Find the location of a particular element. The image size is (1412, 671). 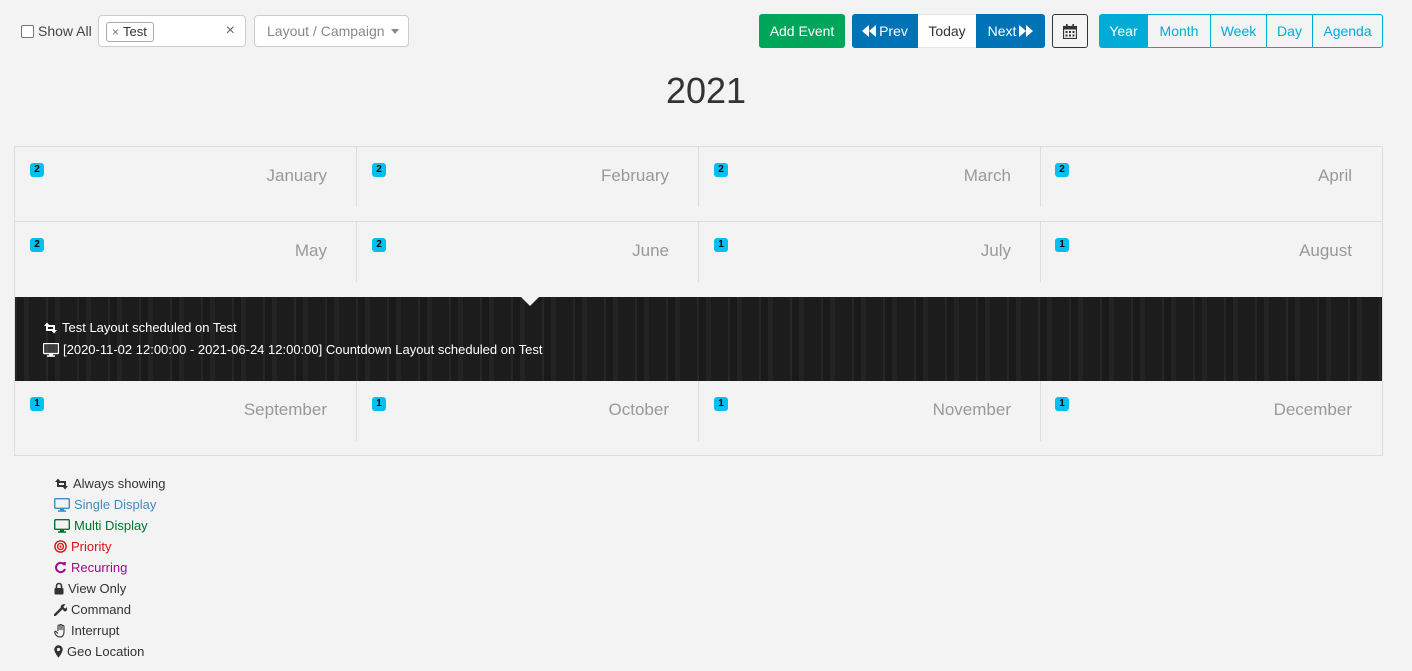

legend-item: Always showing is located at coordinates (110, 483).